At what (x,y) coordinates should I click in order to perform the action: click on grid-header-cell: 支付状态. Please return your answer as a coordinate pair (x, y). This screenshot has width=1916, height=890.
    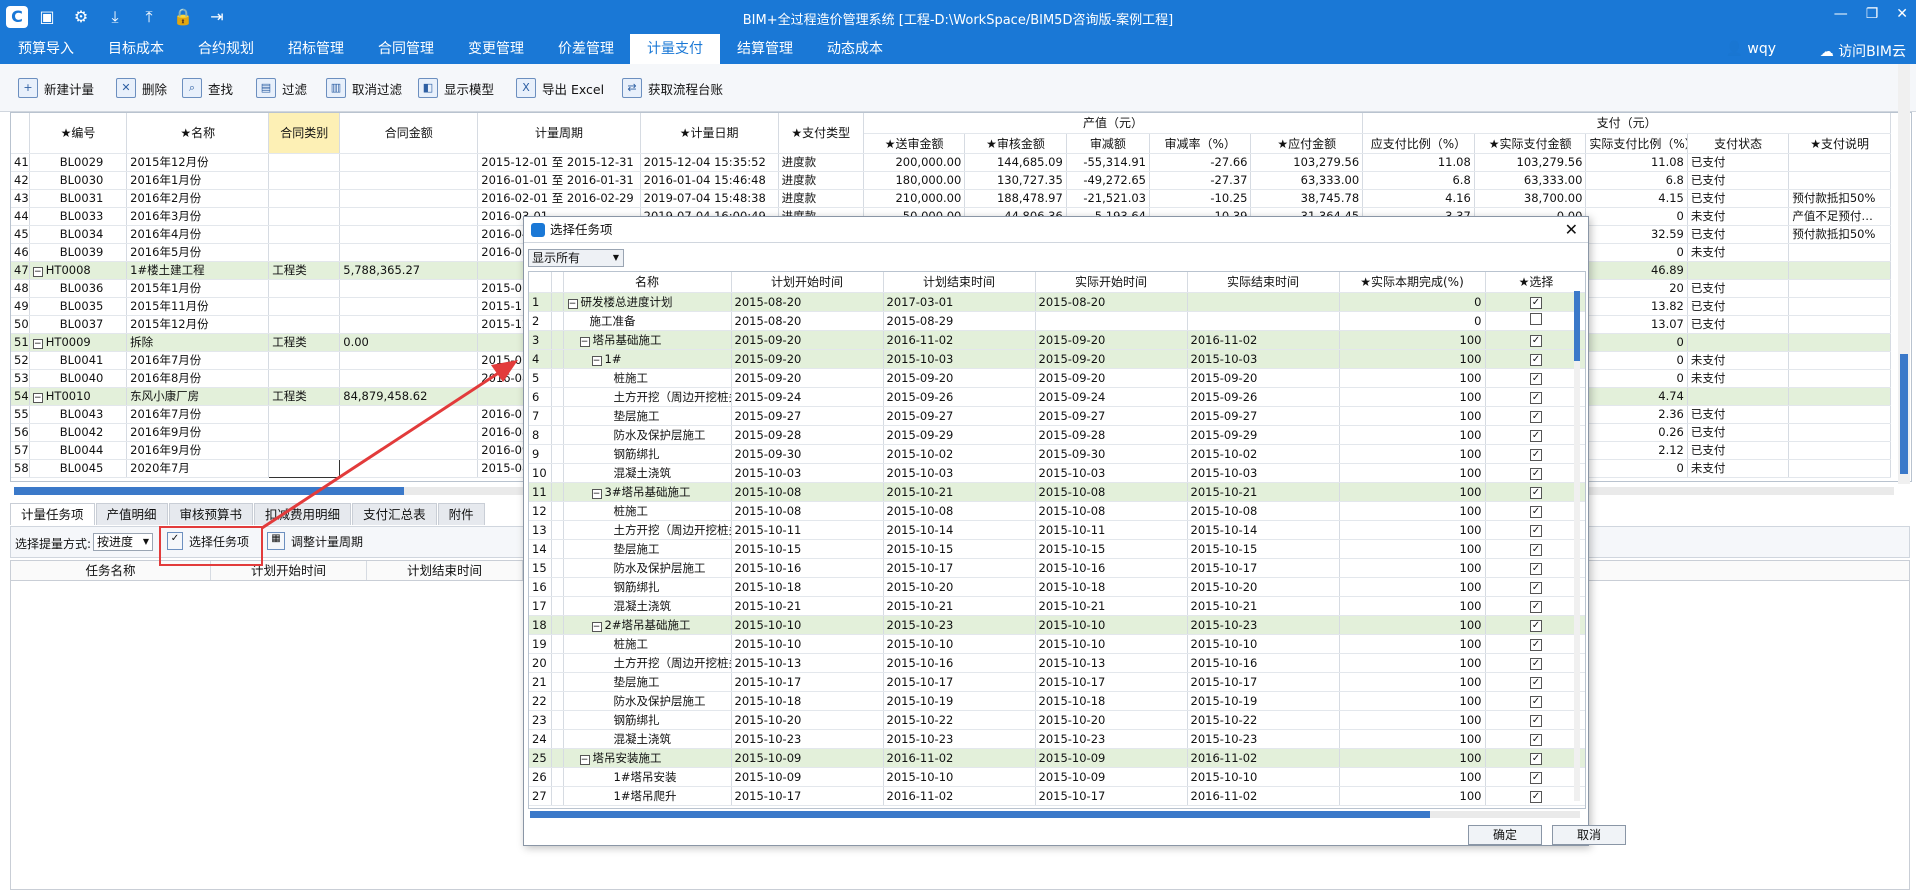
    Looking at the image, I should click on (1738, 143).